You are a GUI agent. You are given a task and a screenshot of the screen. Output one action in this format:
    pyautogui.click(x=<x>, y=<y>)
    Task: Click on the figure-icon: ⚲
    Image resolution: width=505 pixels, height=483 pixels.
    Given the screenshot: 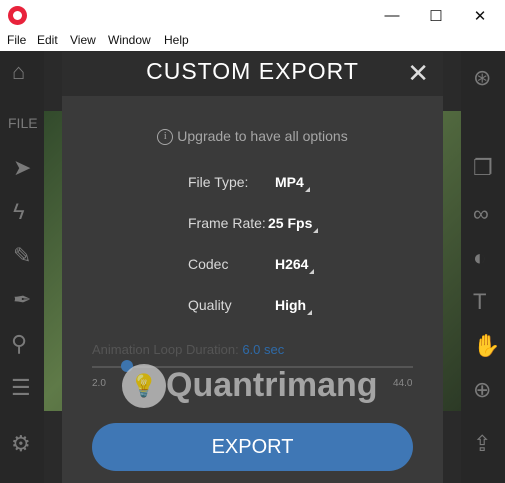 What is the action you would take?
    pyautogui.click(x=19, y=344)
    